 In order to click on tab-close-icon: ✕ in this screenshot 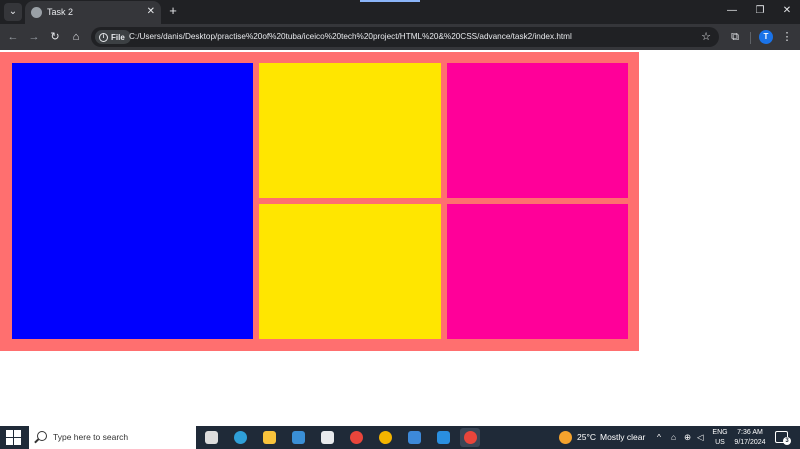, I will do `click(151, 12)`.